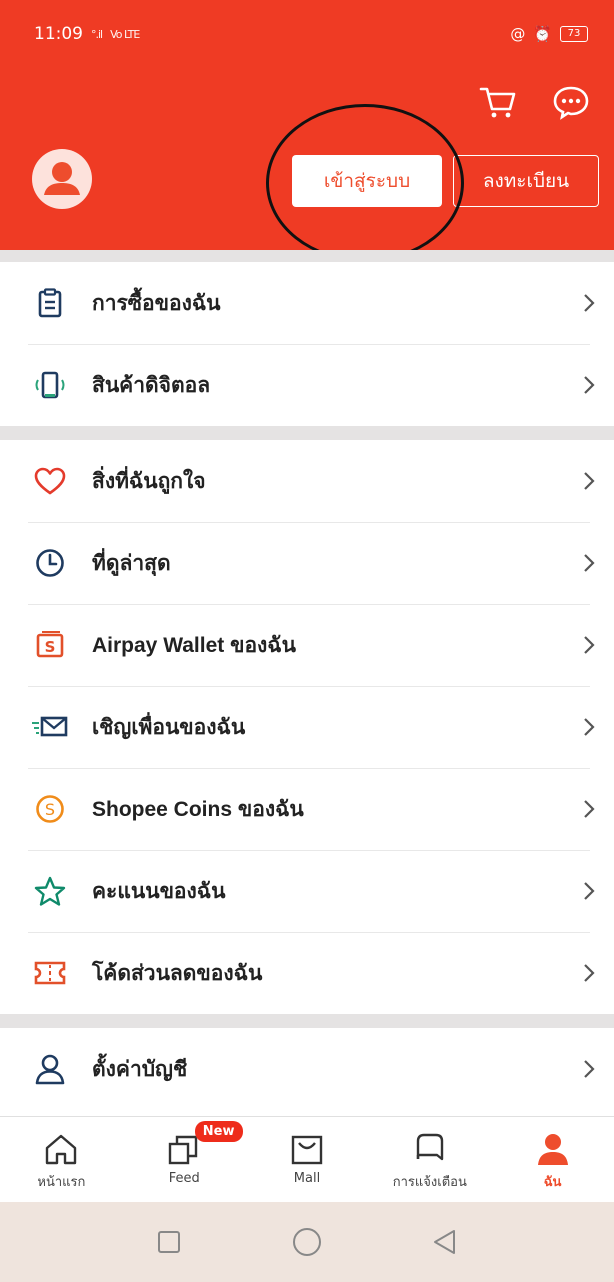  I want to click on nav-label: Mall, so click(307, 1178).